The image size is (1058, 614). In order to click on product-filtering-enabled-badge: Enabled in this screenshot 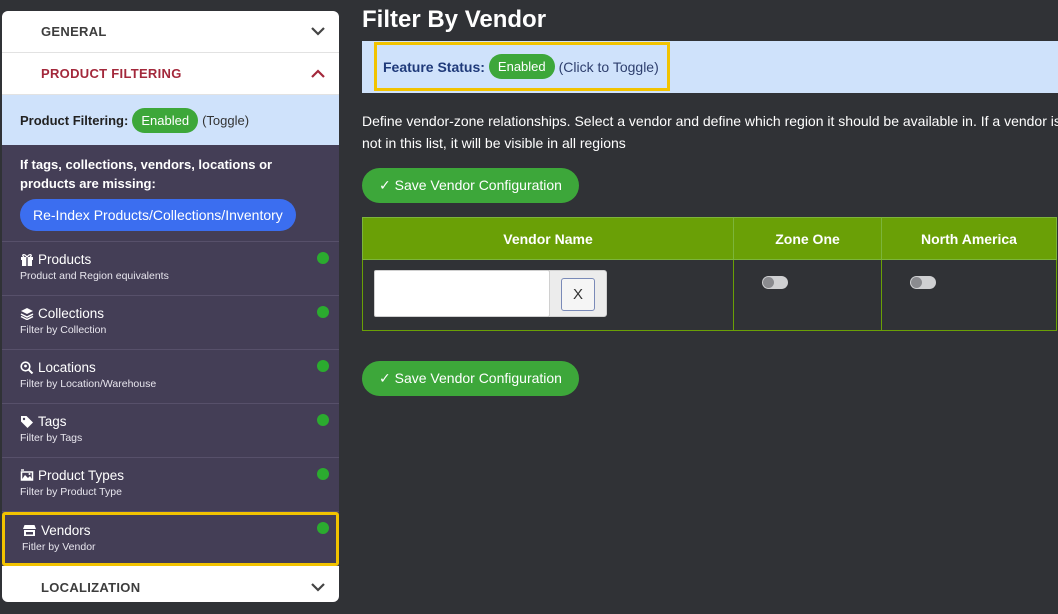, I will do `click(165, 120)`.